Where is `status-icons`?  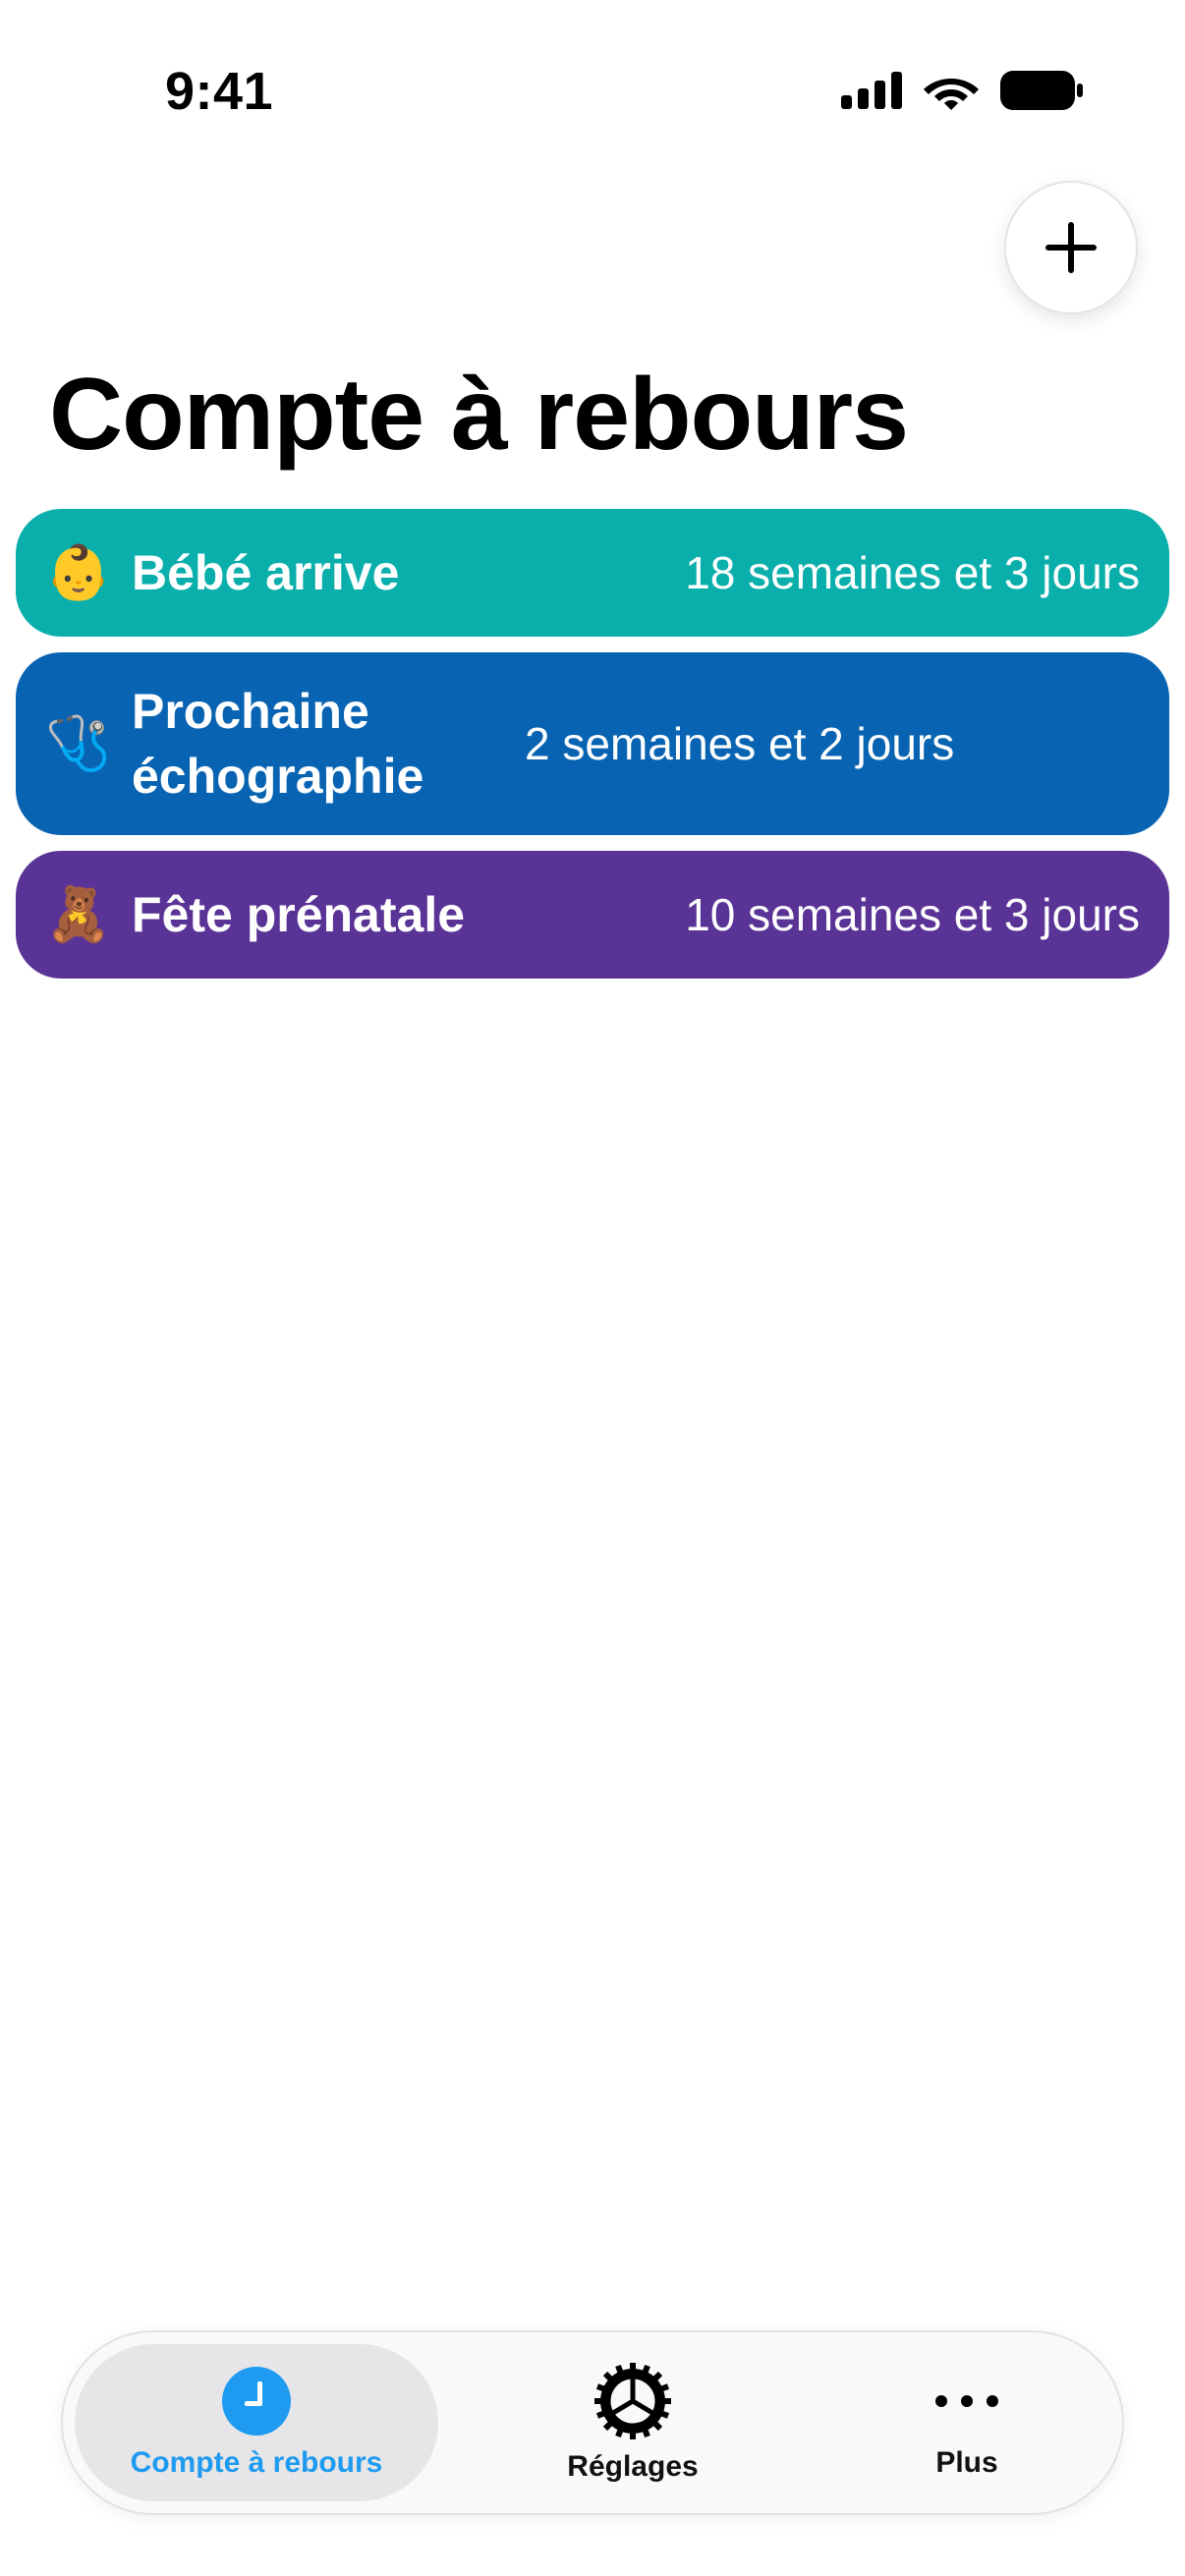
status-icons is located at coordinates (962, 90).